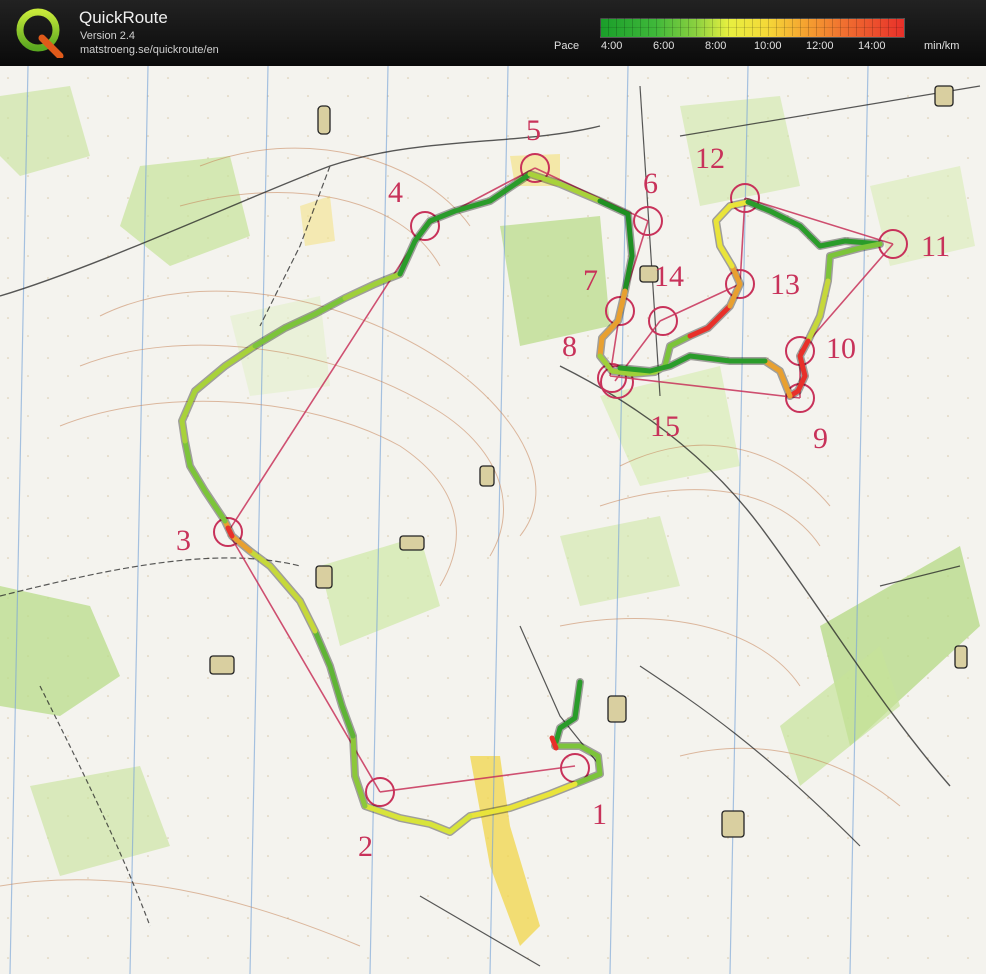 The width and height of the screenshot is (986, 974). Describe the element at coordinates (820, 46) in the screenshot. I see `pace-tick: 12:00` at that location.